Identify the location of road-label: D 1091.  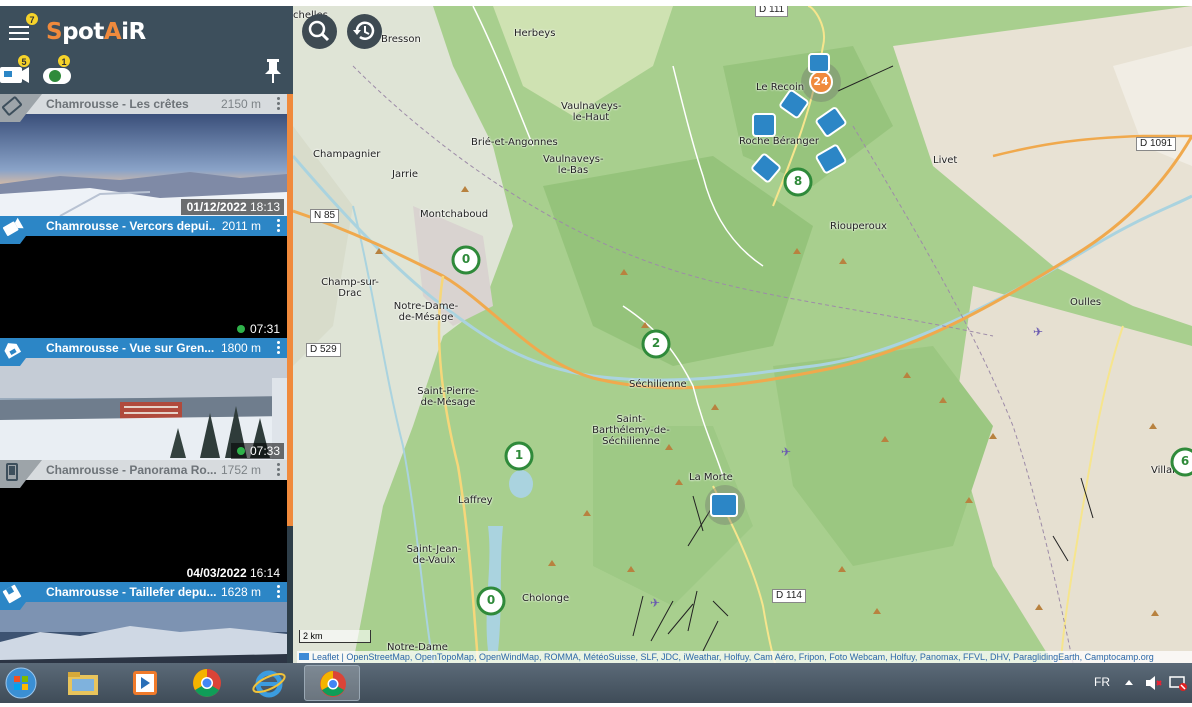
(1156, 144).